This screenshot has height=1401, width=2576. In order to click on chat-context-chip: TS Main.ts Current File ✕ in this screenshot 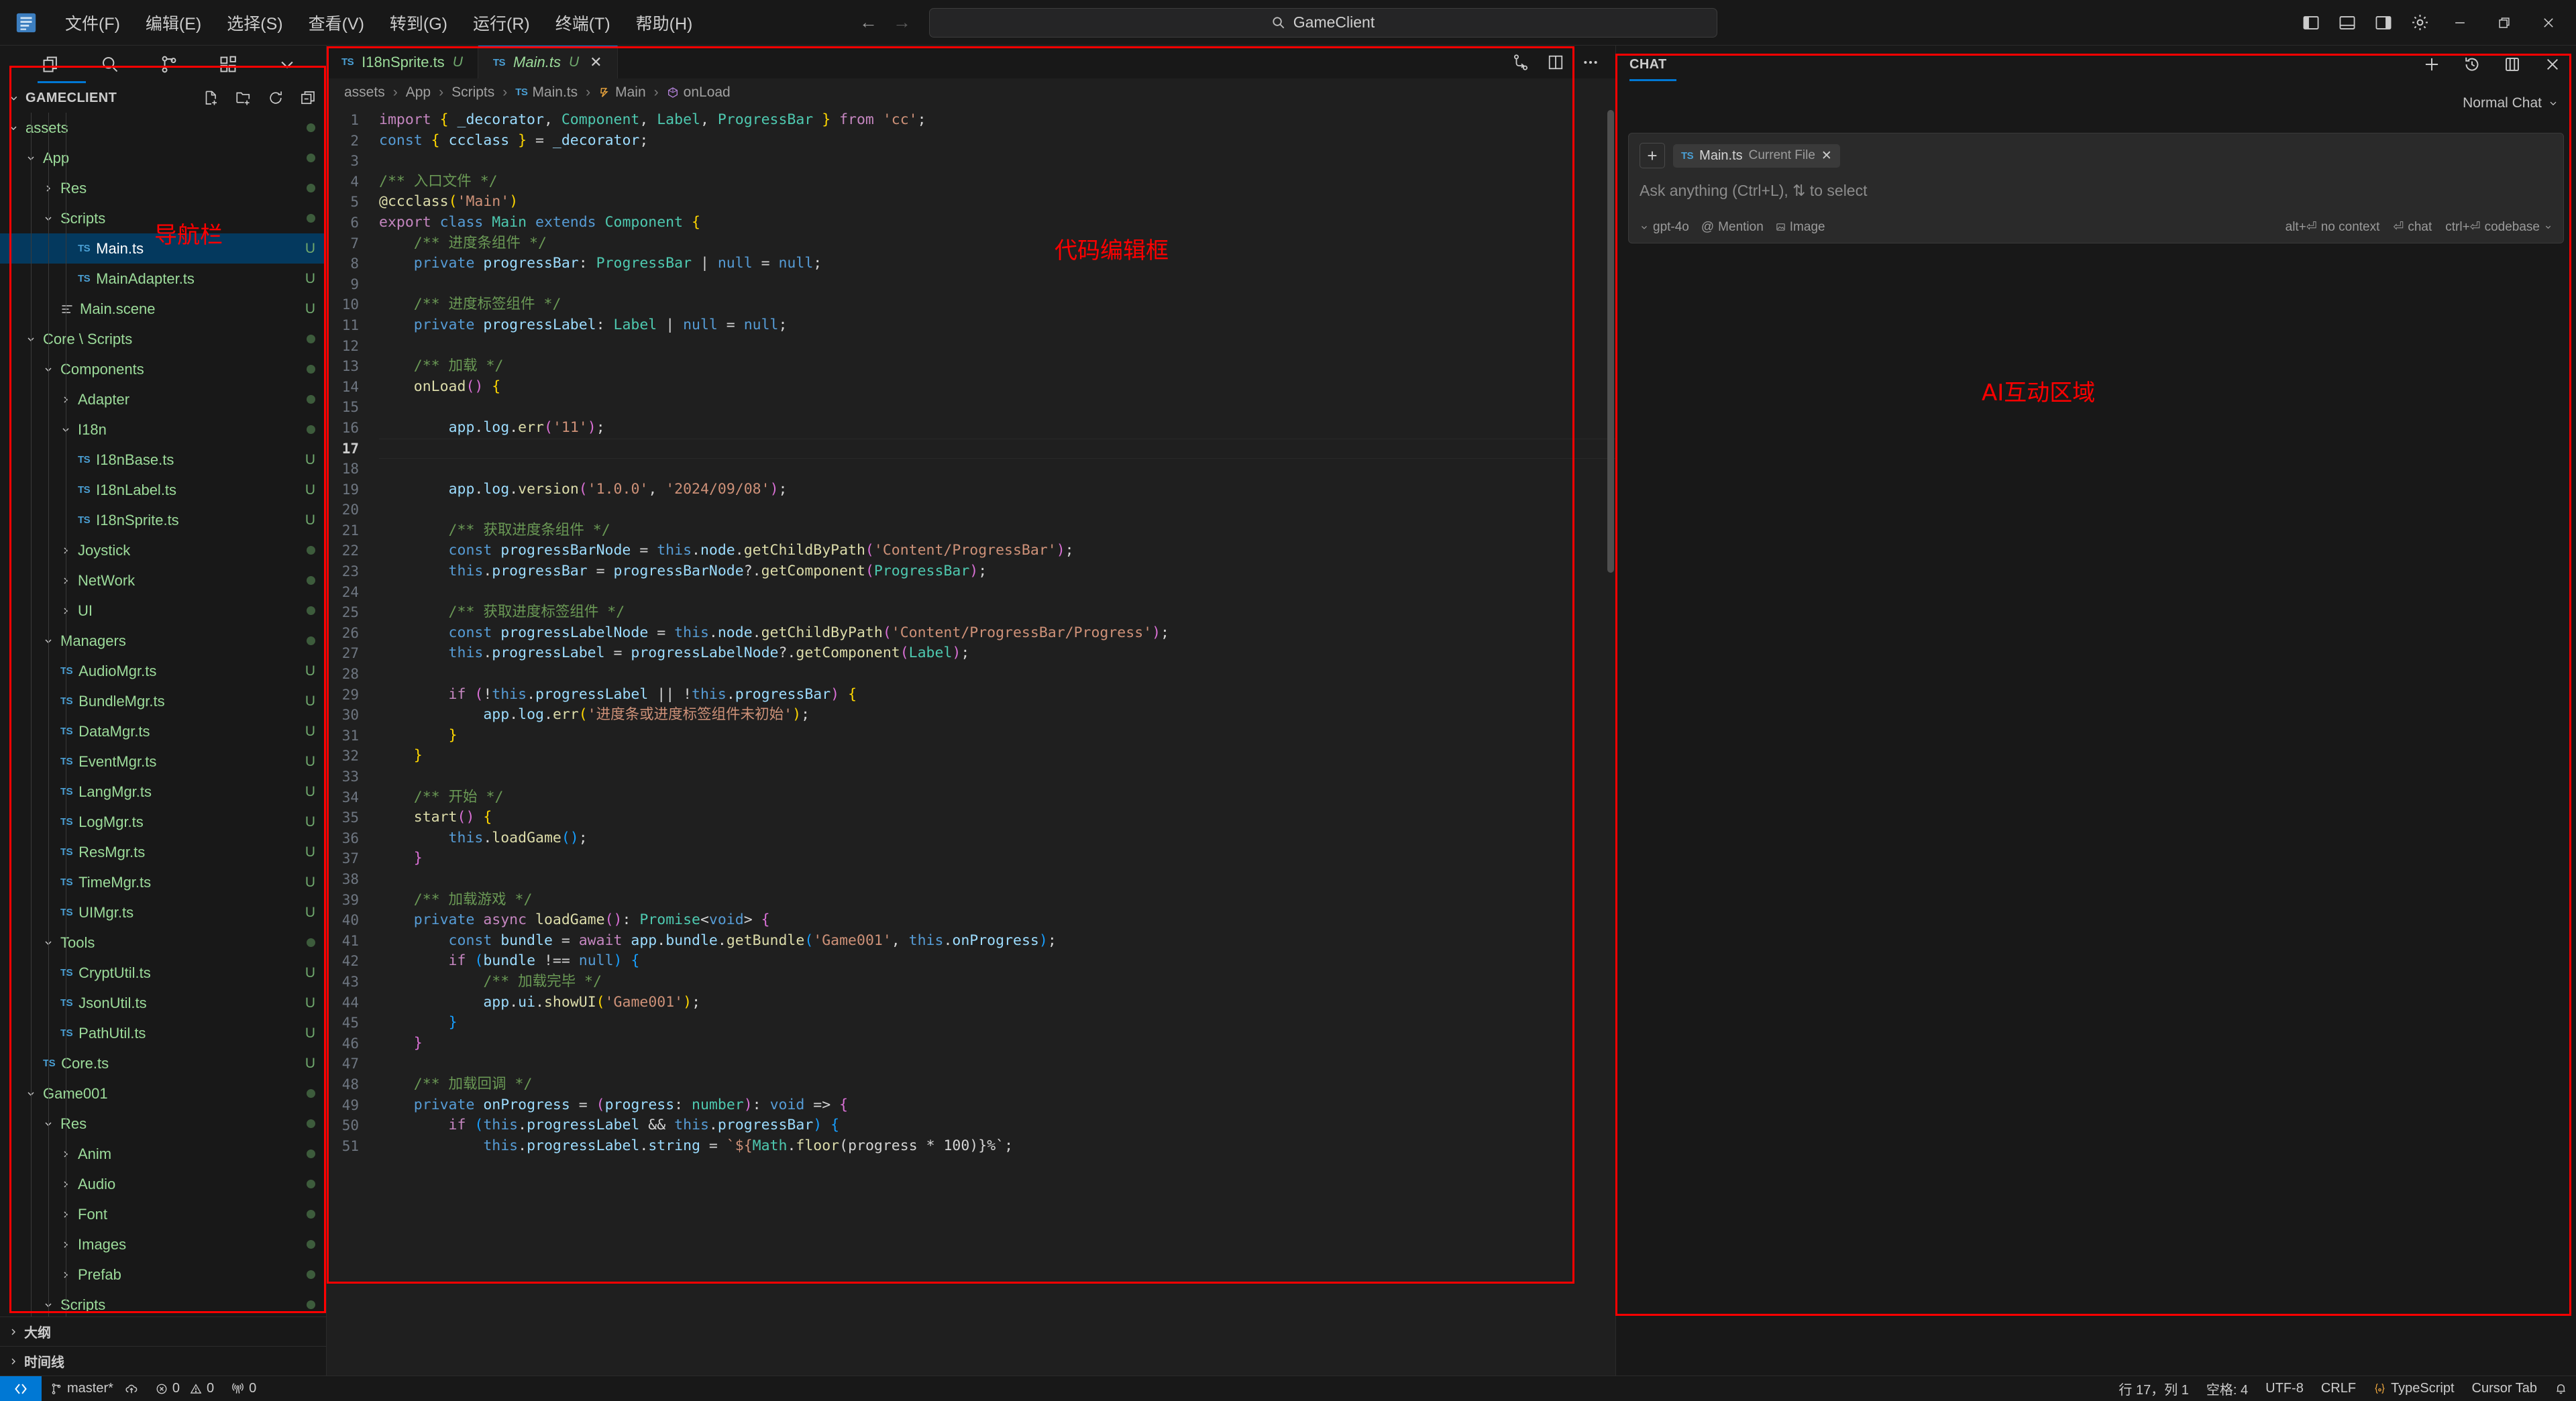, I will do `click(1756, 156)`.